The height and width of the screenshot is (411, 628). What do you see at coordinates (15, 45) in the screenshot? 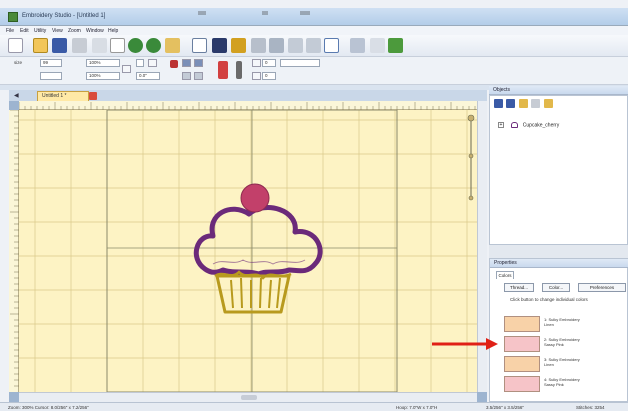
I see `new-icon` at bounding box center [15, 45].